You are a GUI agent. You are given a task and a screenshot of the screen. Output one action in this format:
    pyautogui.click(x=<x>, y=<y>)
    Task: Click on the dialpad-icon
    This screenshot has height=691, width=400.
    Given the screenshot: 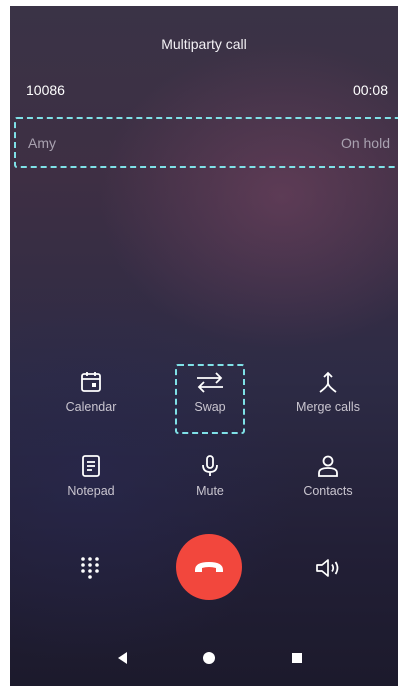 What is the action you would take?
    pyautogui.click(x=90, y=568)
    